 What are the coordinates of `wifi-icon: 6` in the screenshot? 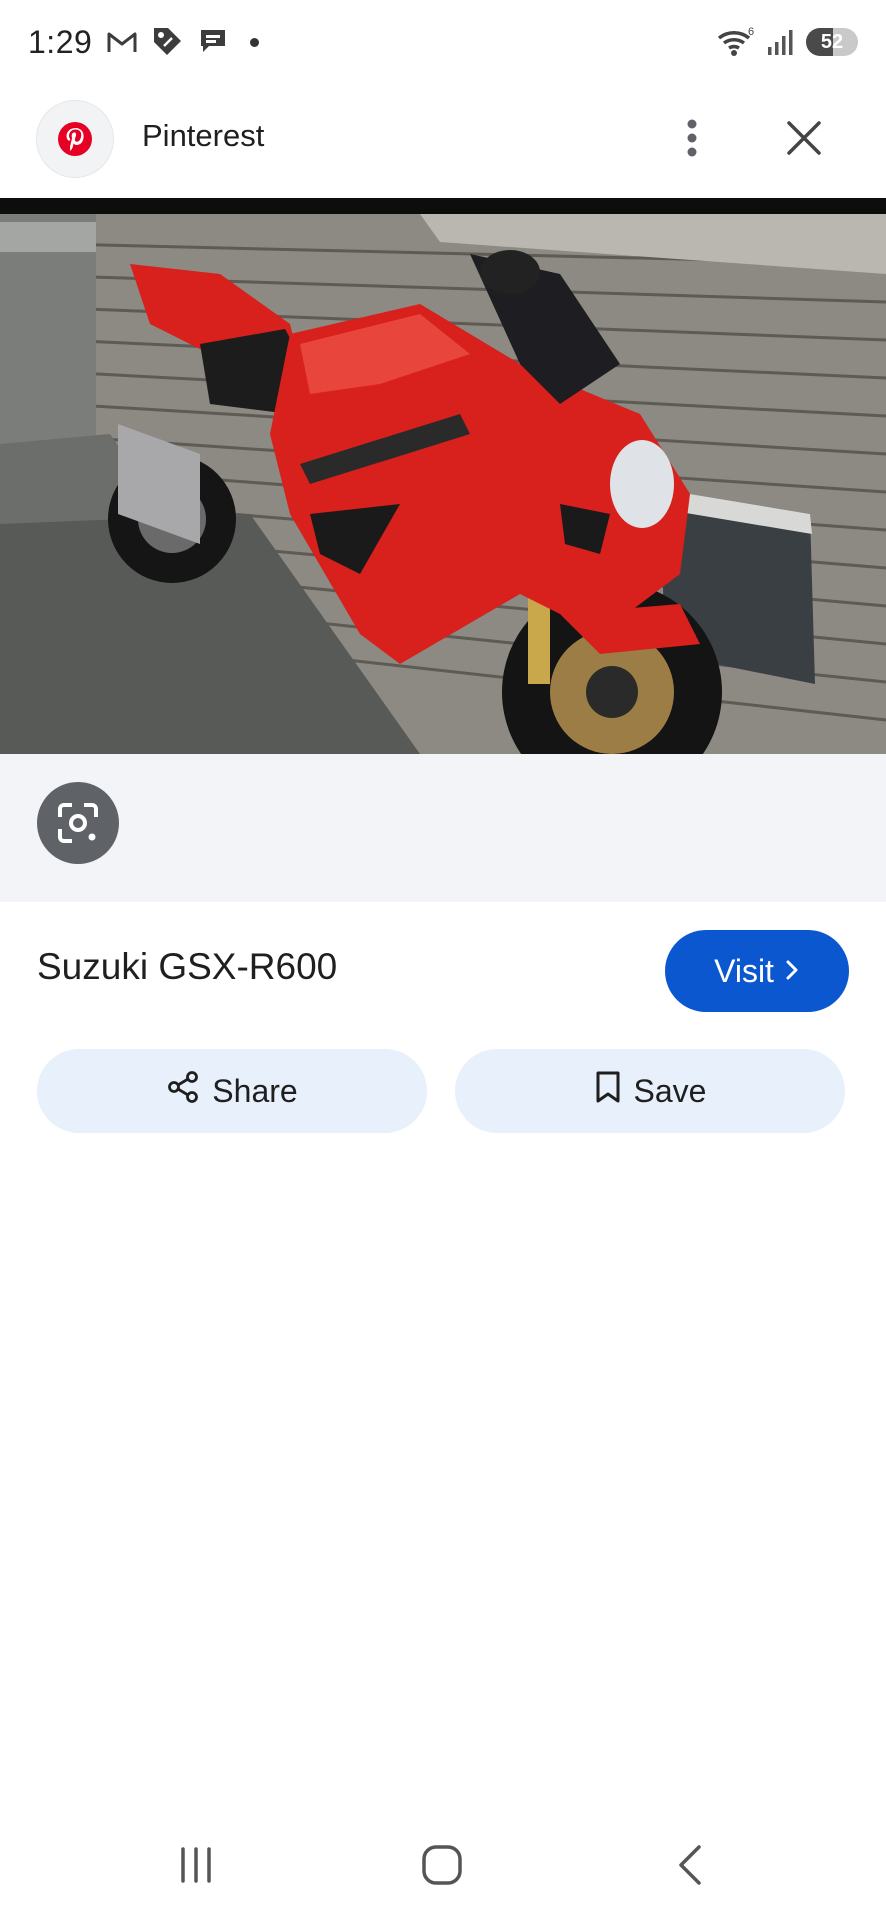 It's located at (736, 42).